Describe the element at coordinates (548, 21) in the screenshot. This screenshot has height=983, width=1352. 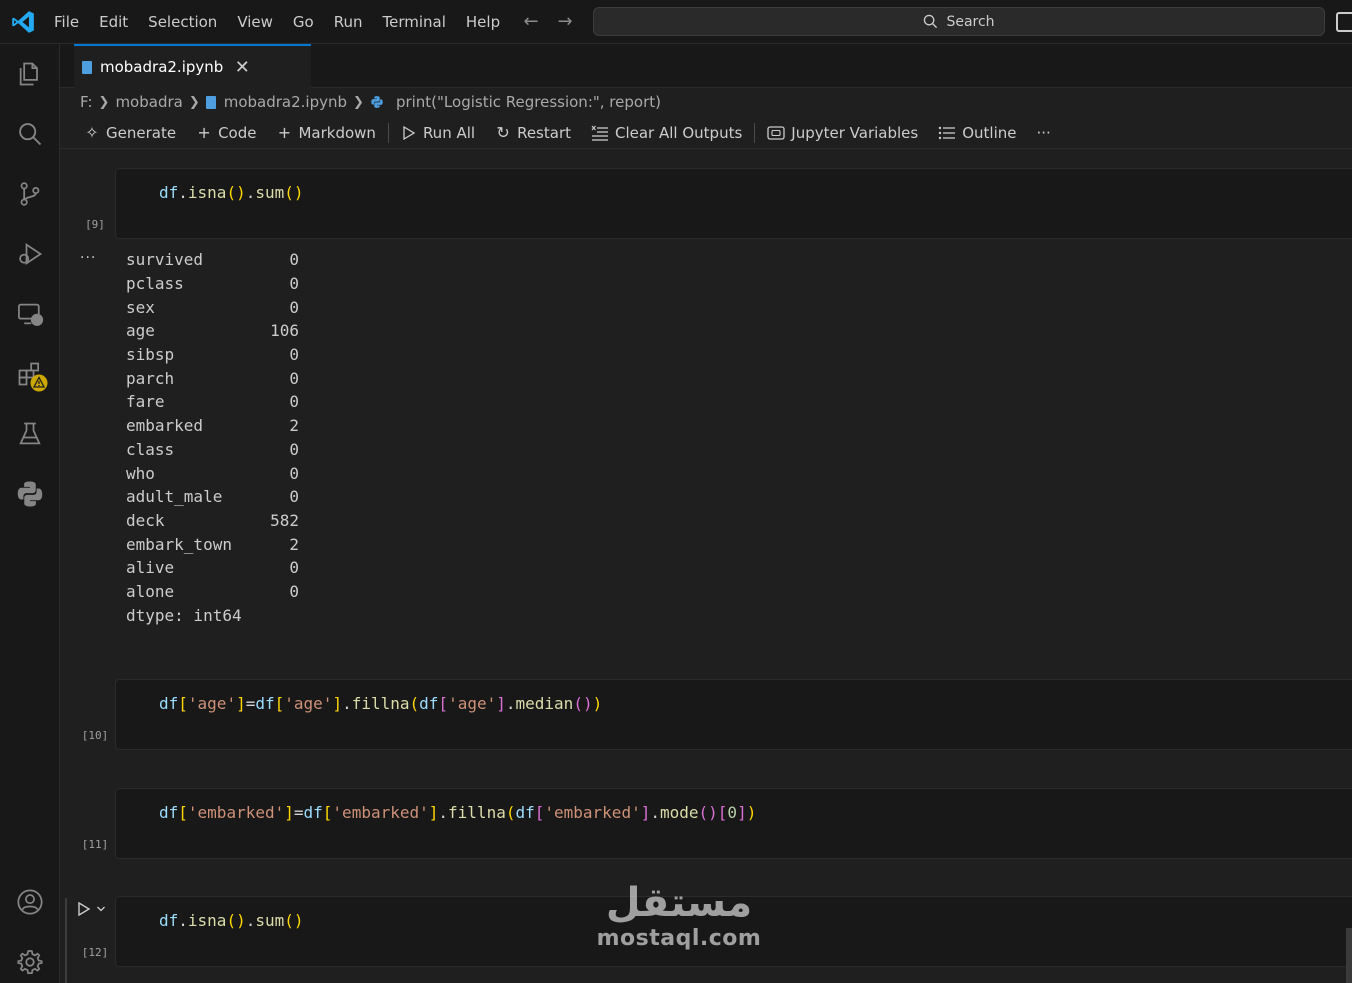
I see `navigation-arrows: ← →` at that location.